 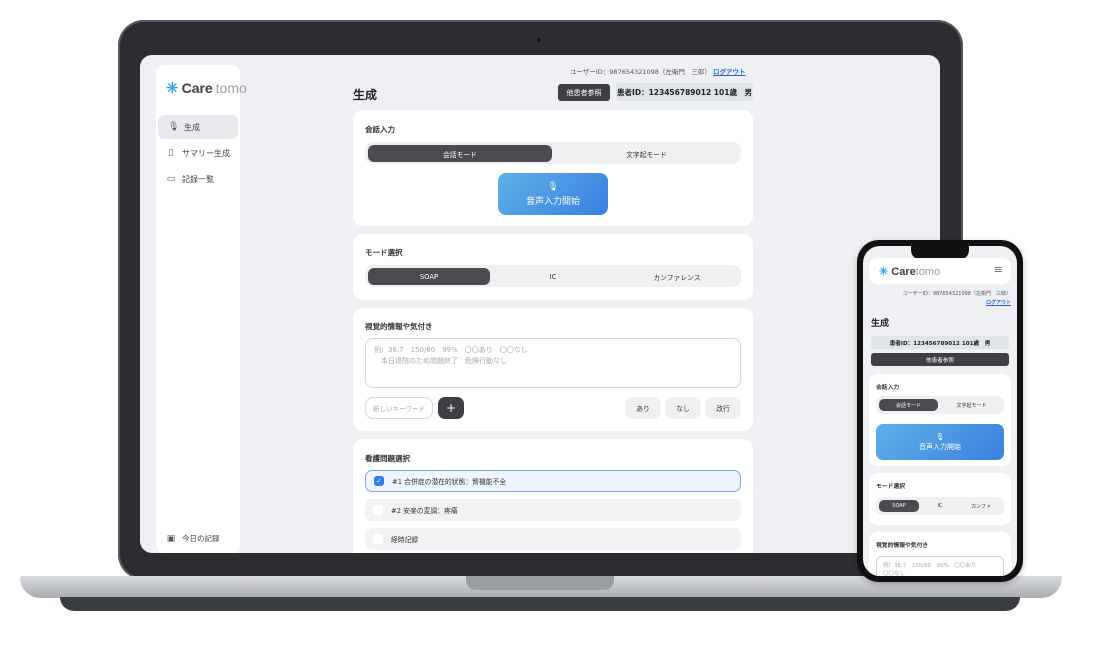 I want to click on mode-conference: カンファレンス, so click(x=677, y=276).